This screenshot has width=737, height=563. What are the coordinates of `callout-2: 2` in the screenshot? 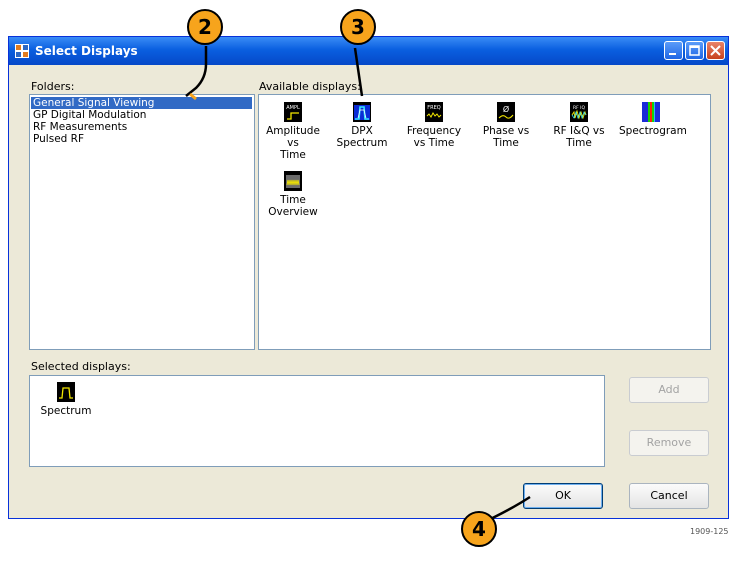 It's located at (205, 27).